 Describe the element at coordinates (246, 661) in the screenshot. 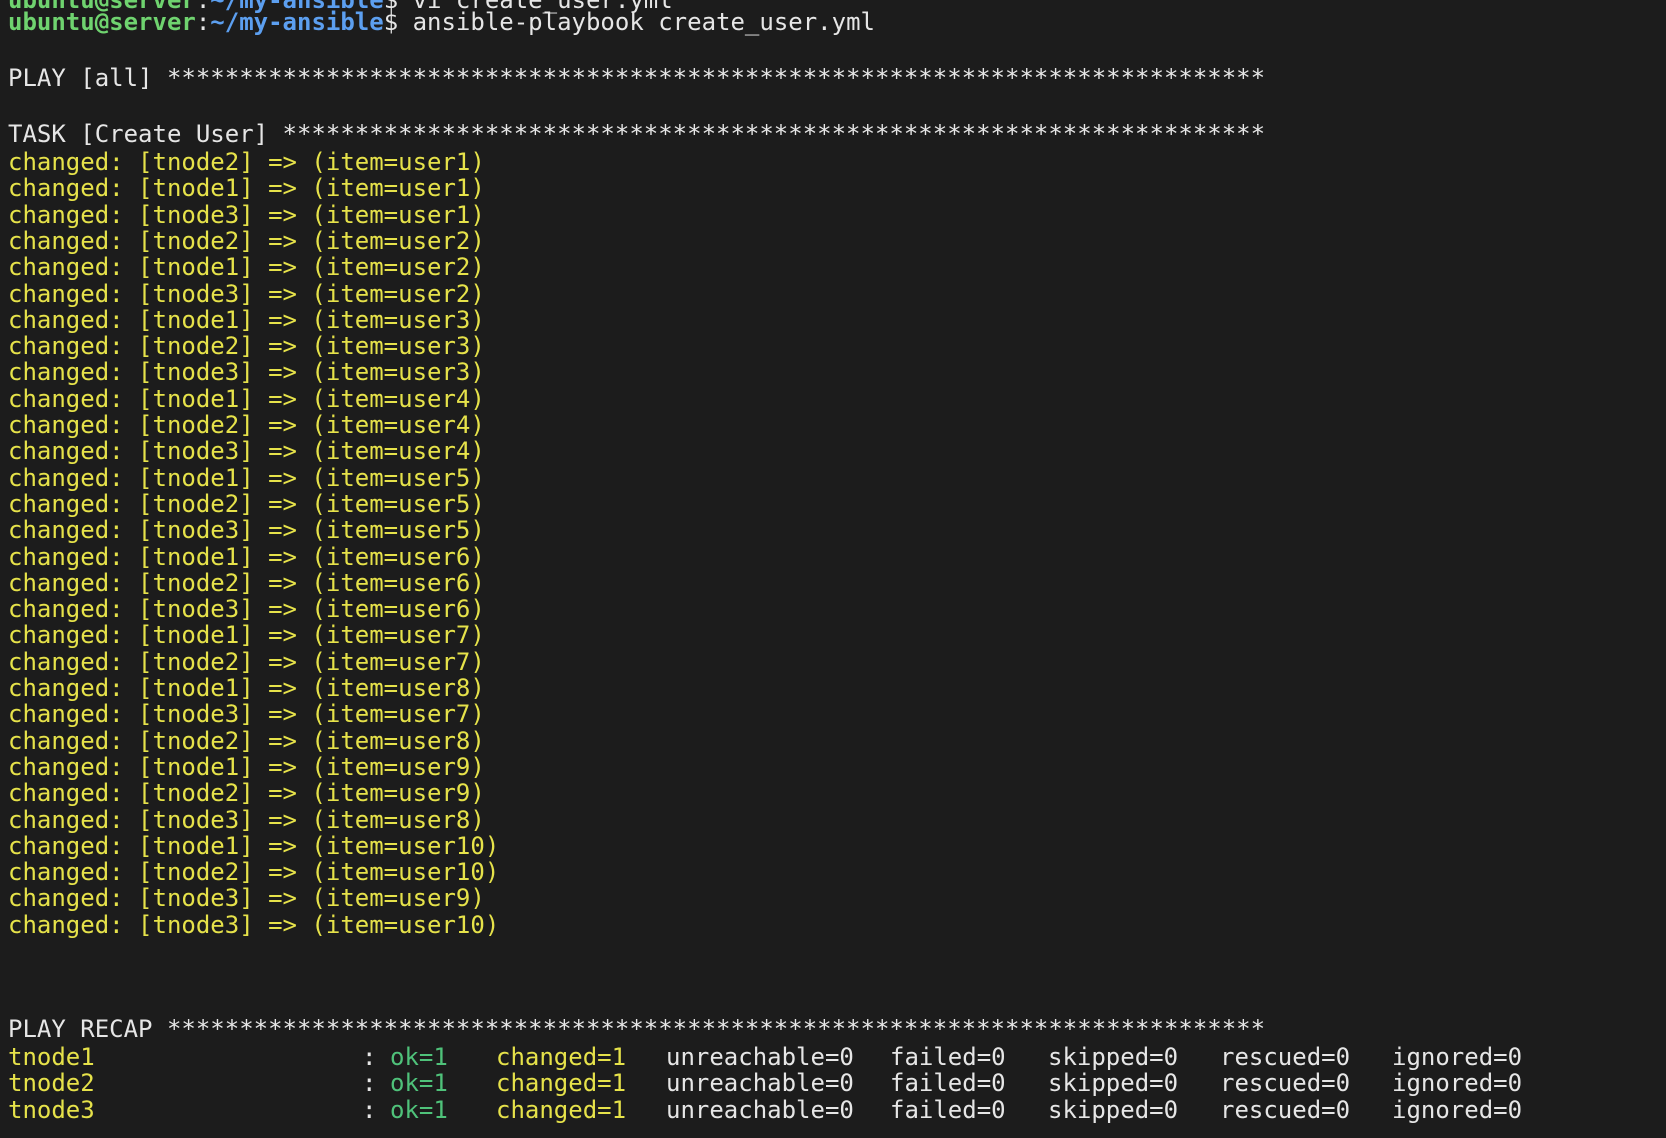

I see `task-output-line: changed: [tnode2] => (item=user7)` at that location.